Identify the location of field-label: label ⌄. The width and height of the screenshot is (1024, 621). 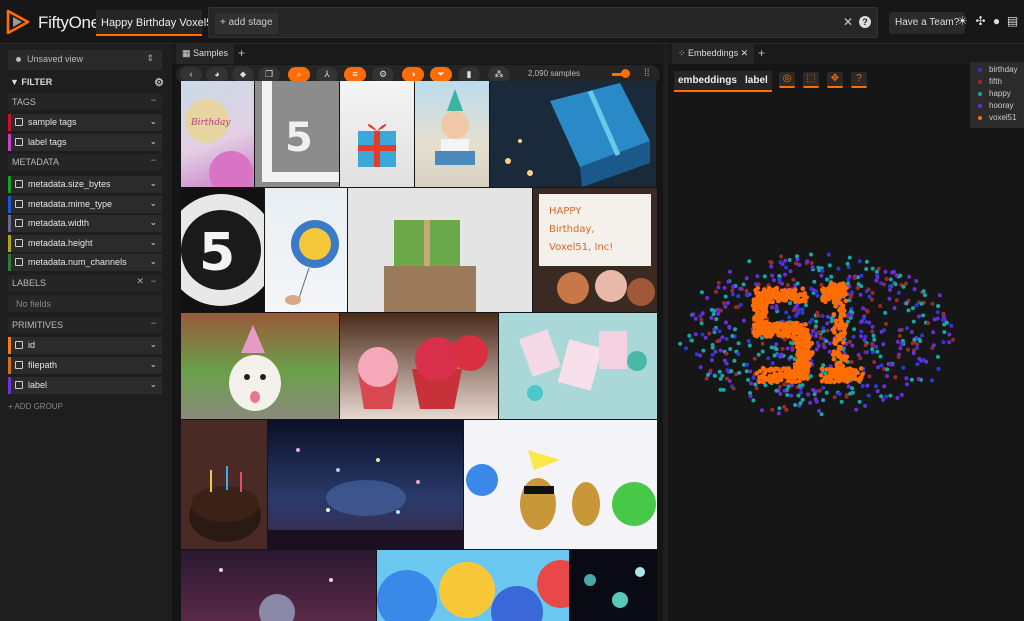
(85, 385).